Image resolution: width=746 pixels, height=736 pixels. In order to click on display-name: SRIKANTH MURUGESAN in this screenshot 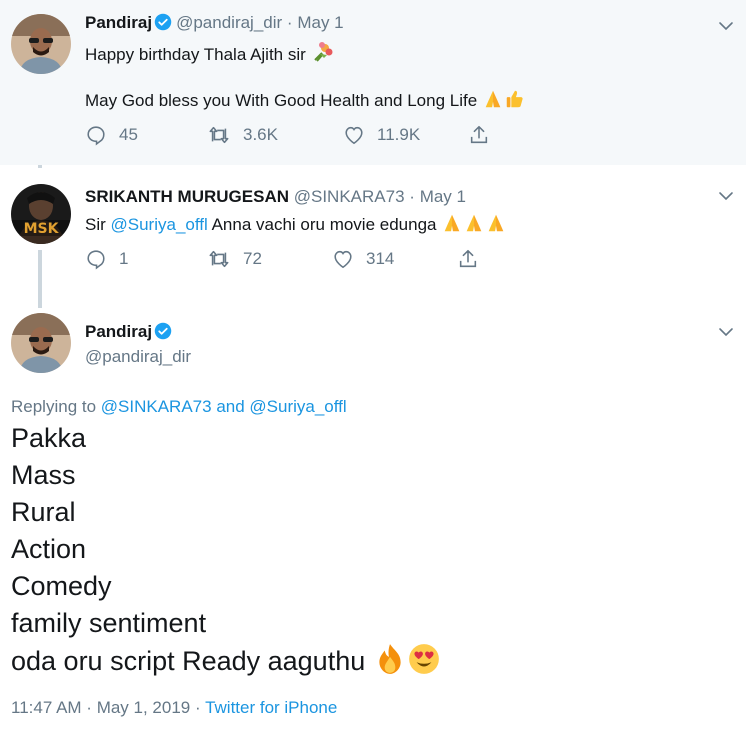, I will do `click(187, 196)`.